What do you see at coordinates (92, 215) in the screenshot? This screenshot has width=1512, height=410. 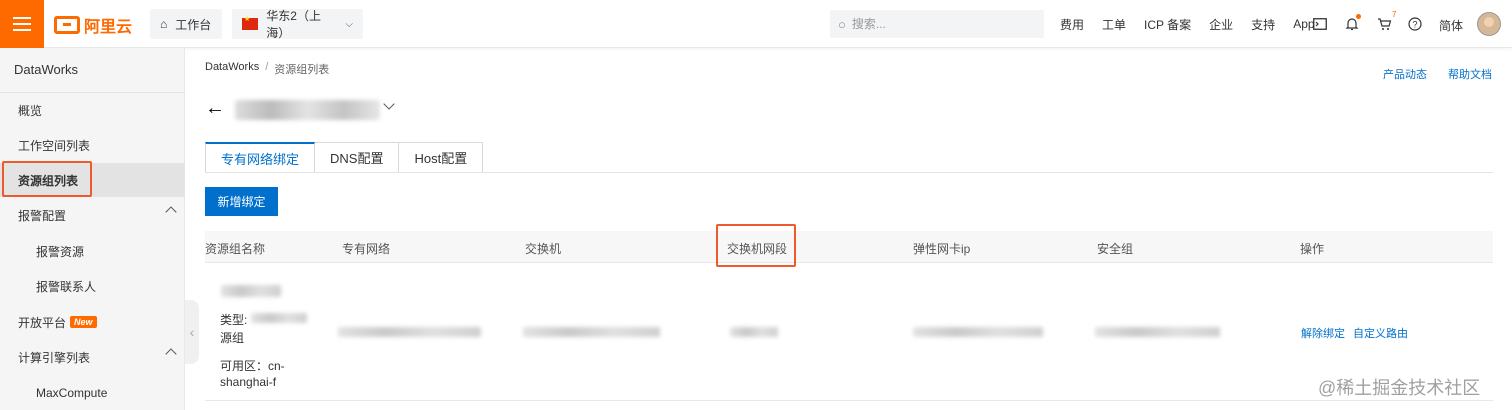 I see `sidebar-item-alarm-config: 报警配置` at bounding box center [92, 215].